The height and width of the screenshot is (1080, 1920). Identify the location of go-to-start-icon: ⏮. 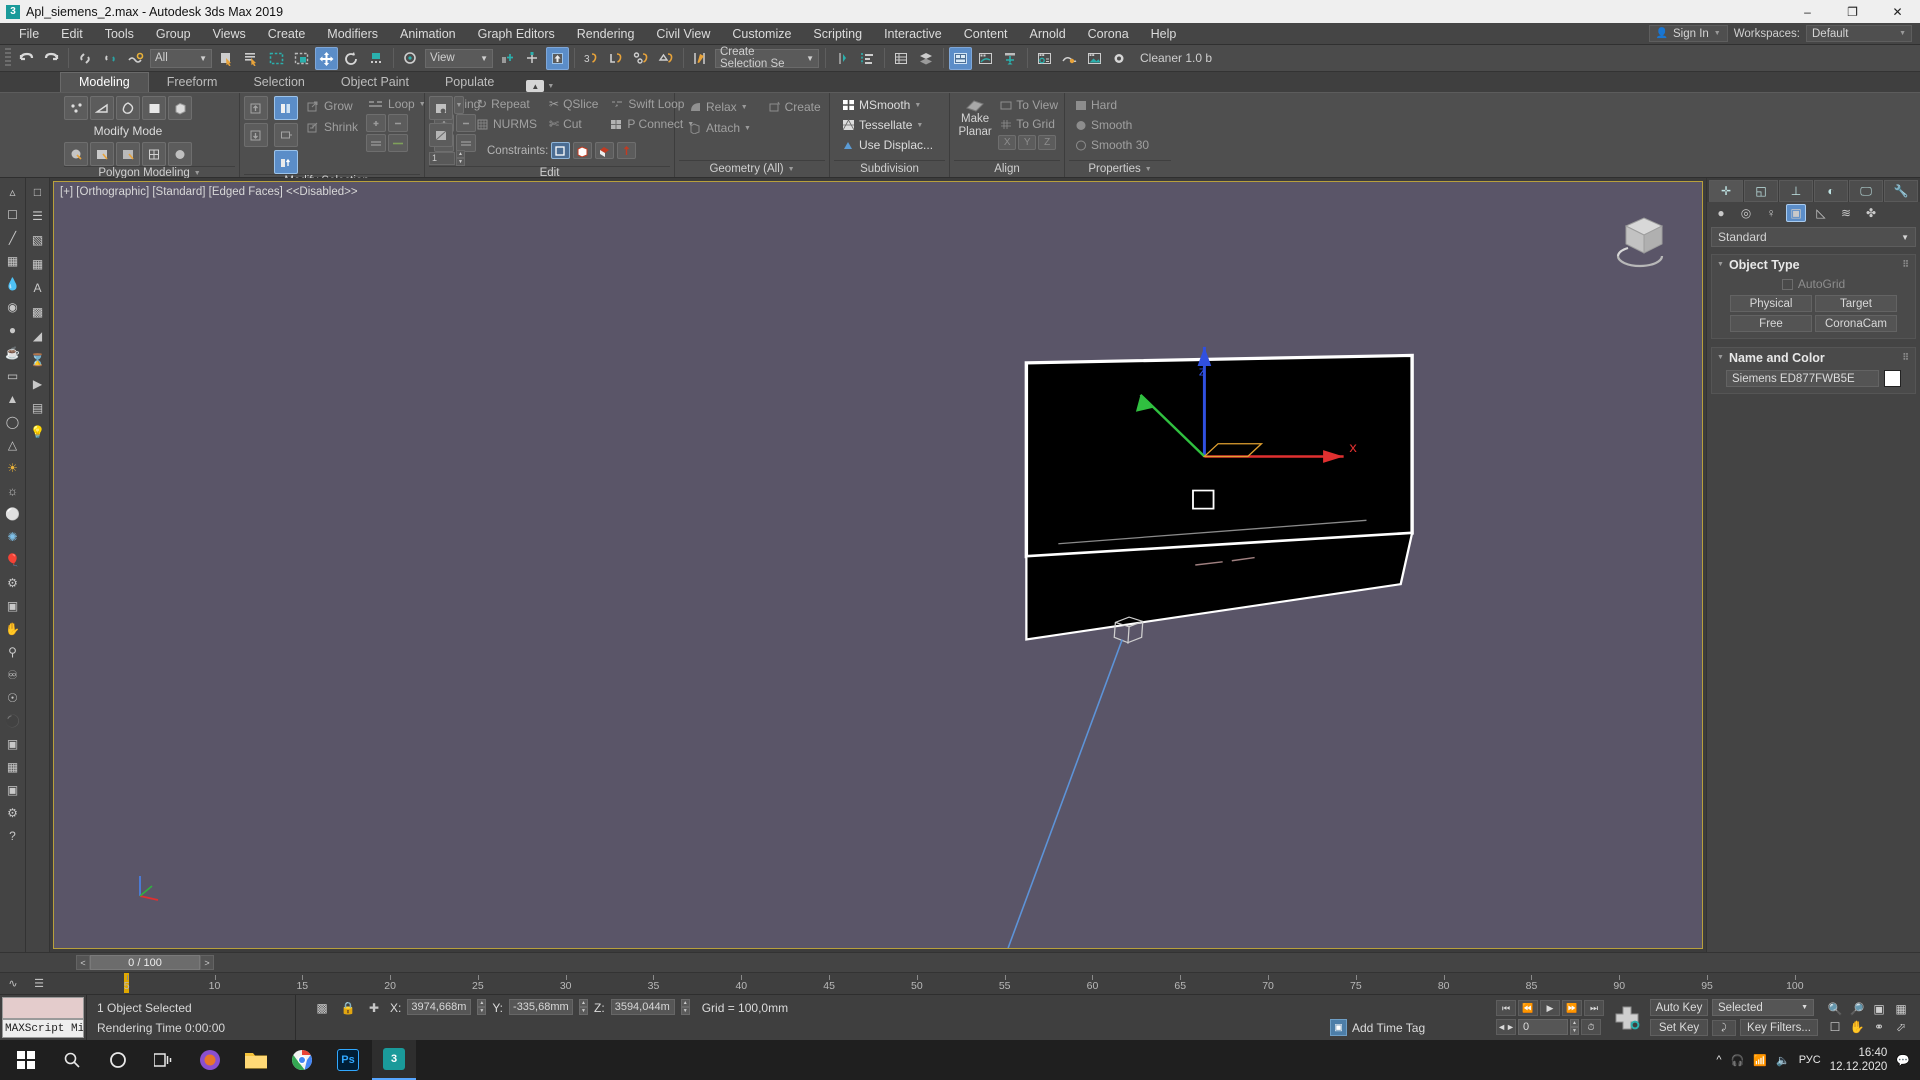
(1506, 1008).